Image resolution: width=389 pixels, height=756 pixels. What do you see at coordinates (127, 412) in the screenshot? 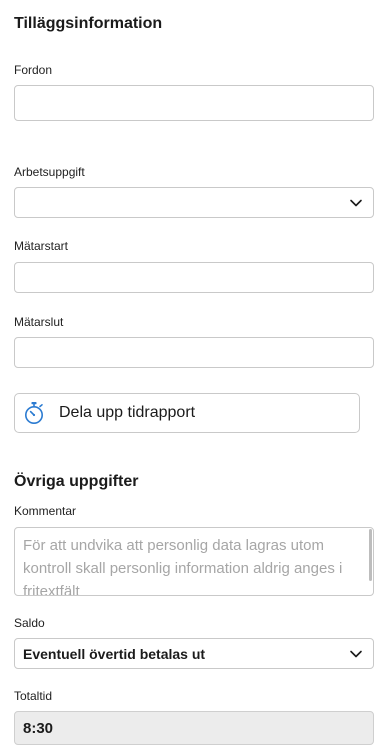
I see `split-time-report-label: Dela upp tidrapport` at bounding box center [127, 412].